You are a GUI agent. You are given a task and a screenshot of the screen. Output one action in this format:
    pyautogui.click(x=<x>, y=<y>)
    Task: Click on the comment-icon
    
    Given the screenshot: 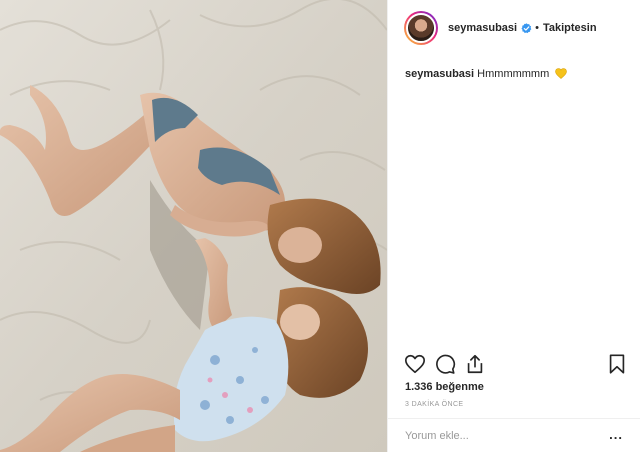 What is the action you would take?
    pyautogui.click(x=445, y=364)
    